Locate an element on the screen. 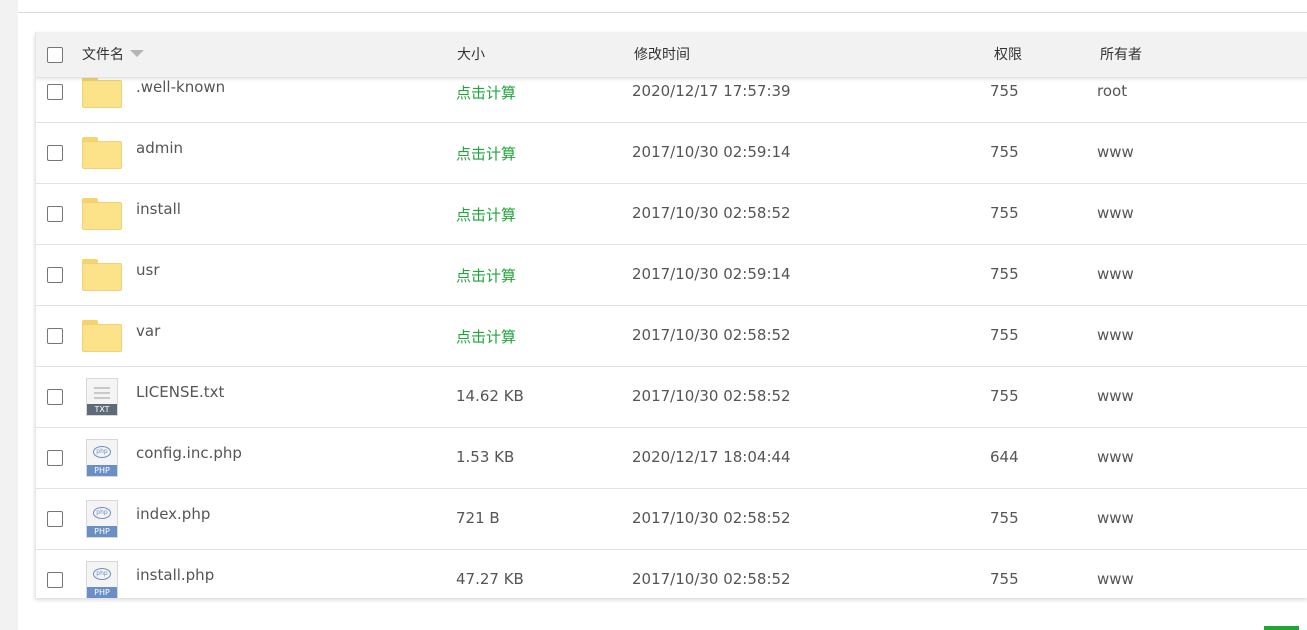 This screenshot has height=630, width=1307. column-header-mtime: 修改时间 is located at coordinates (662, 55).